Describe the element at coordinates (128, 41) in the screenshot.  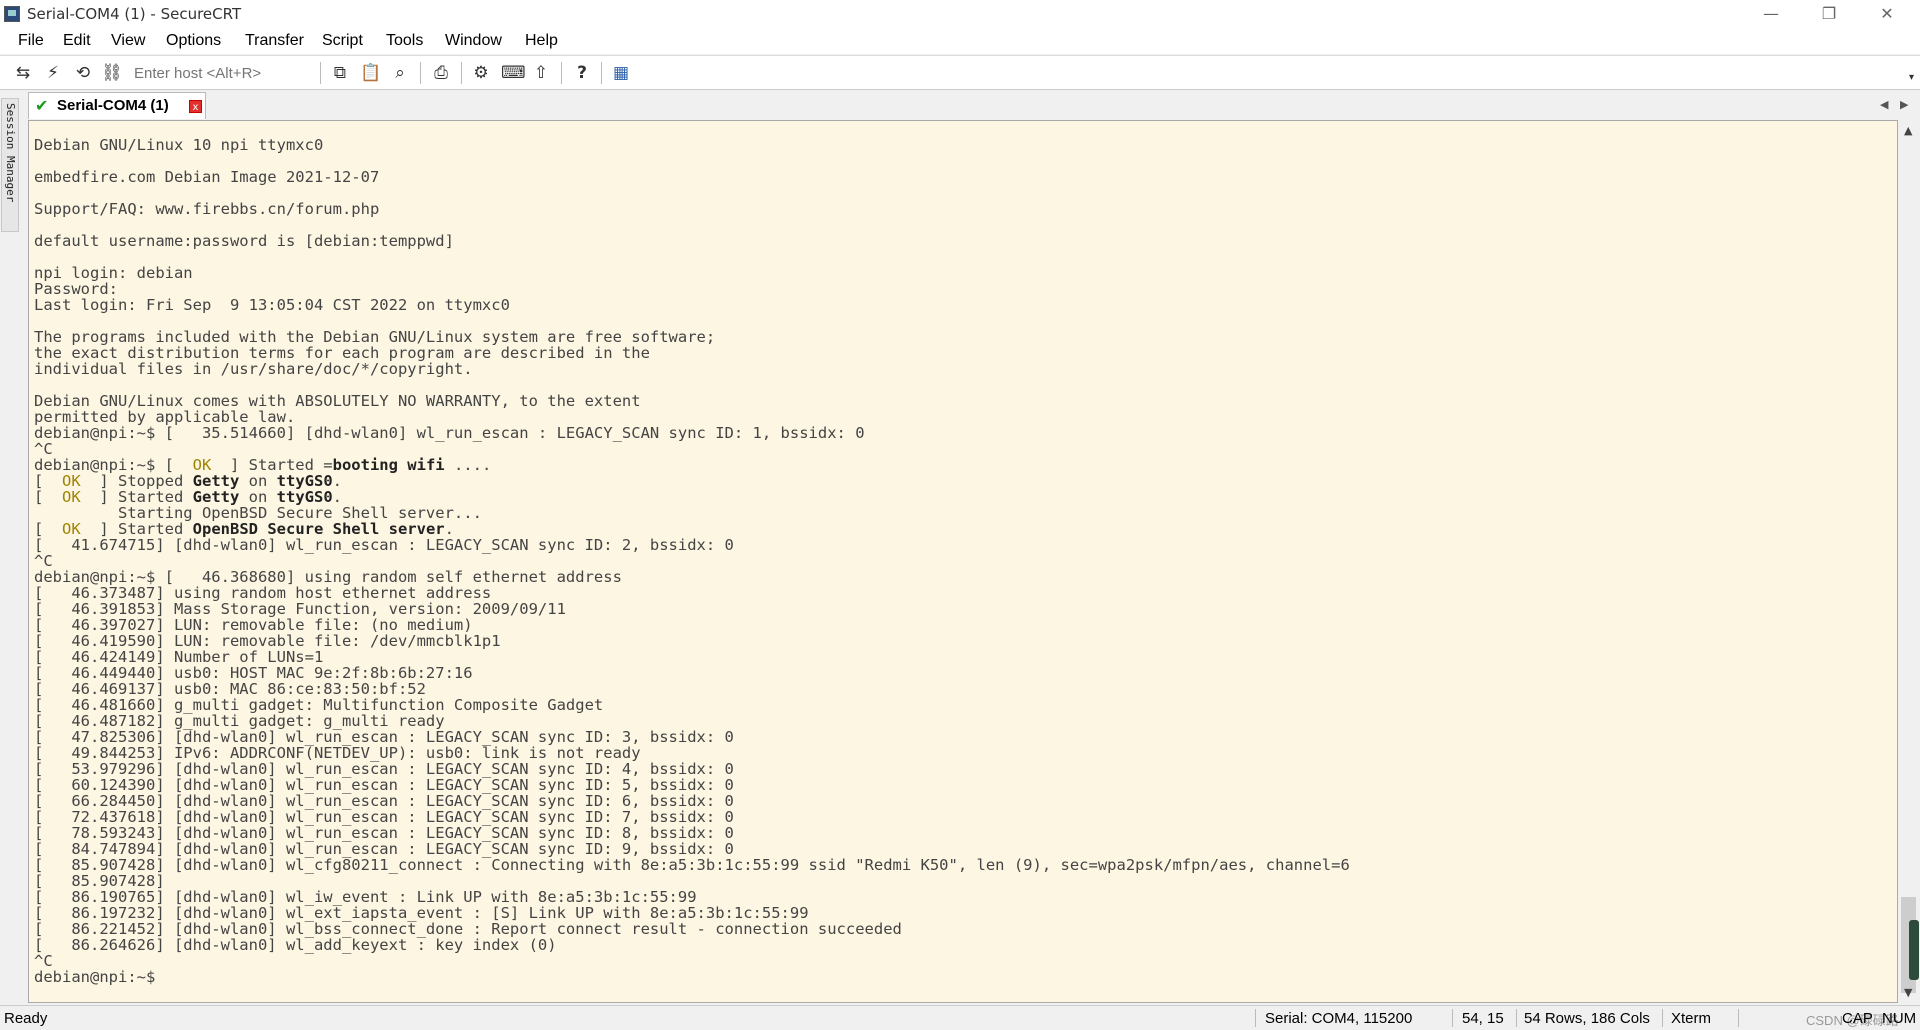
I see `menu-view: View` at that location.